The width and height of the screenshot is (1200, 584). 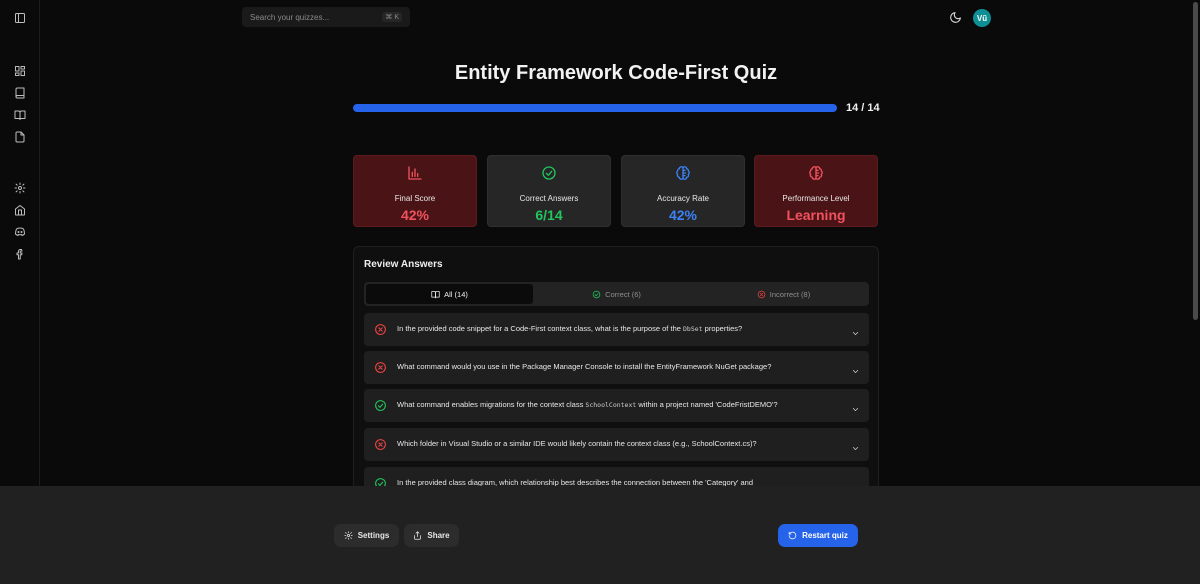 I want to click on progress-count: 14 / 14, so click(x=863, y=108).